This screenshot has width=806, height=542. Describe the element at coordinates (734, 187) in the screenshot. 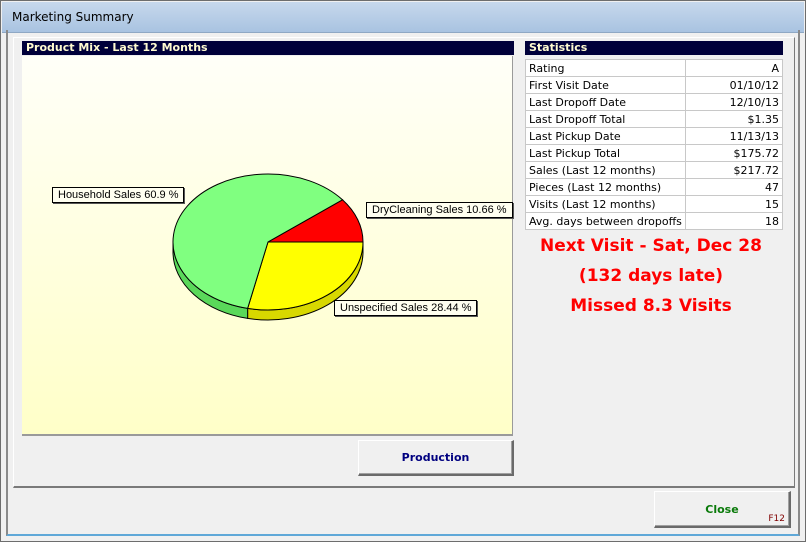

I see `statistic-value: 47` at that location.